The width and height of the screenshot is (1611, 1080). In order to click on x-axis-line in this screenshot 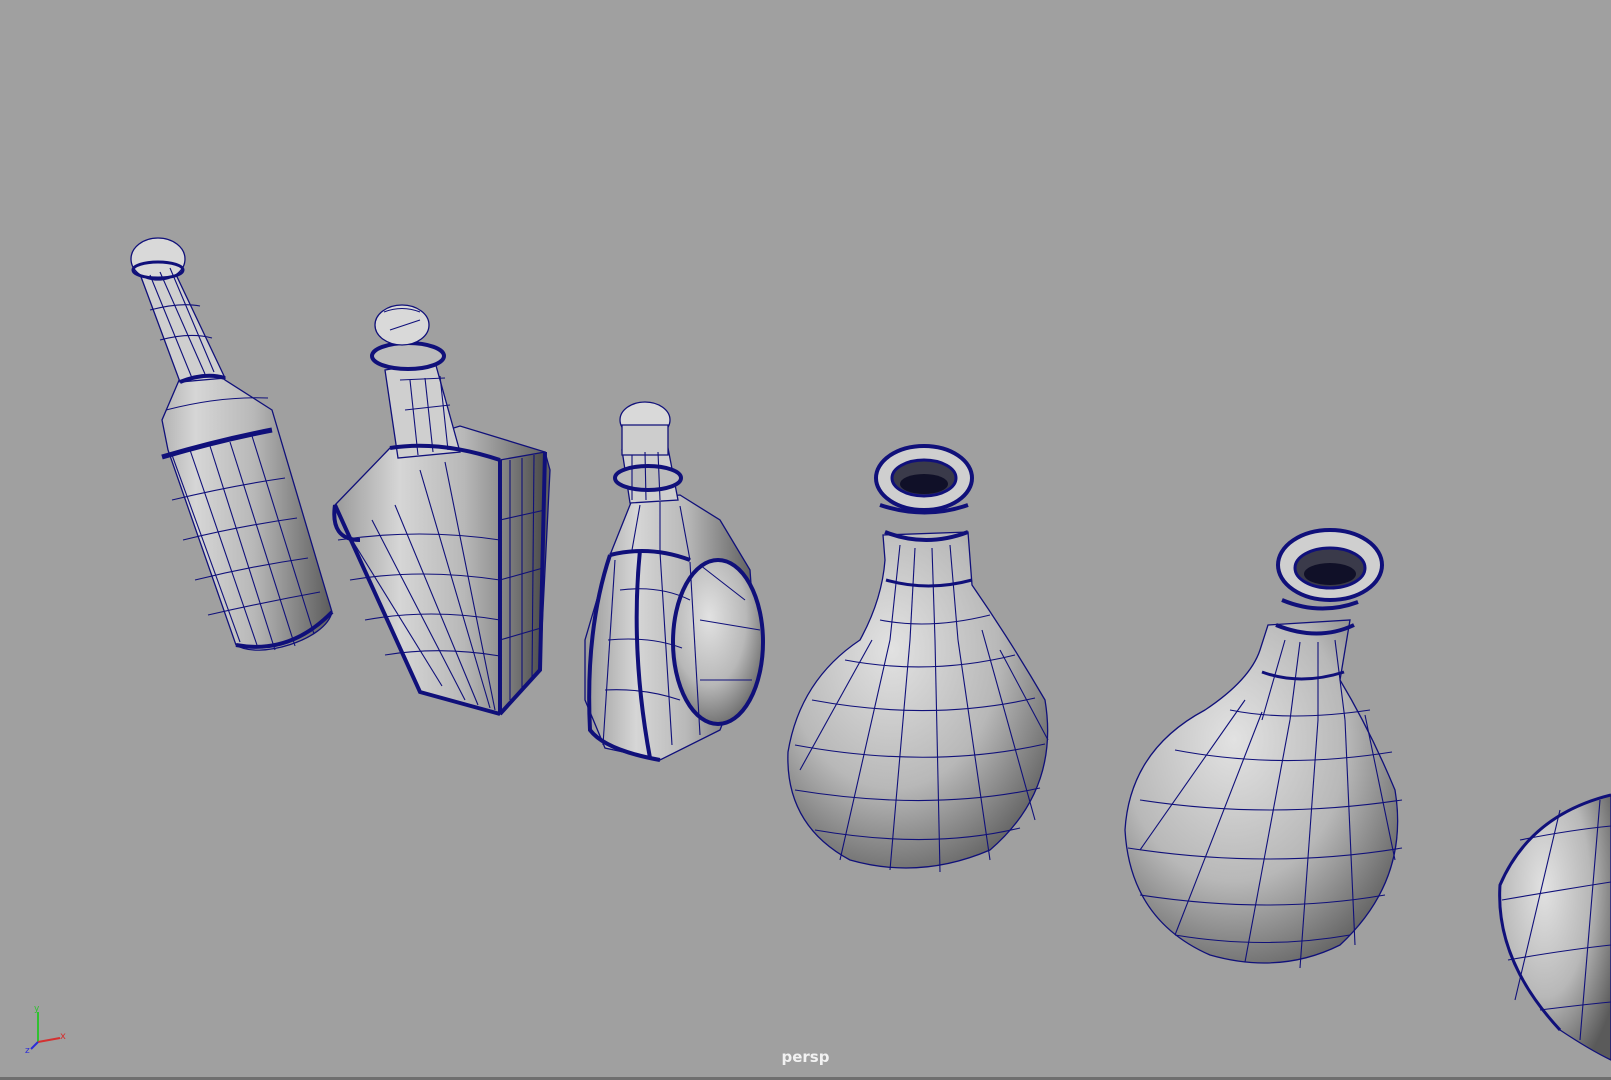, I will do `click(49, 1040)`.